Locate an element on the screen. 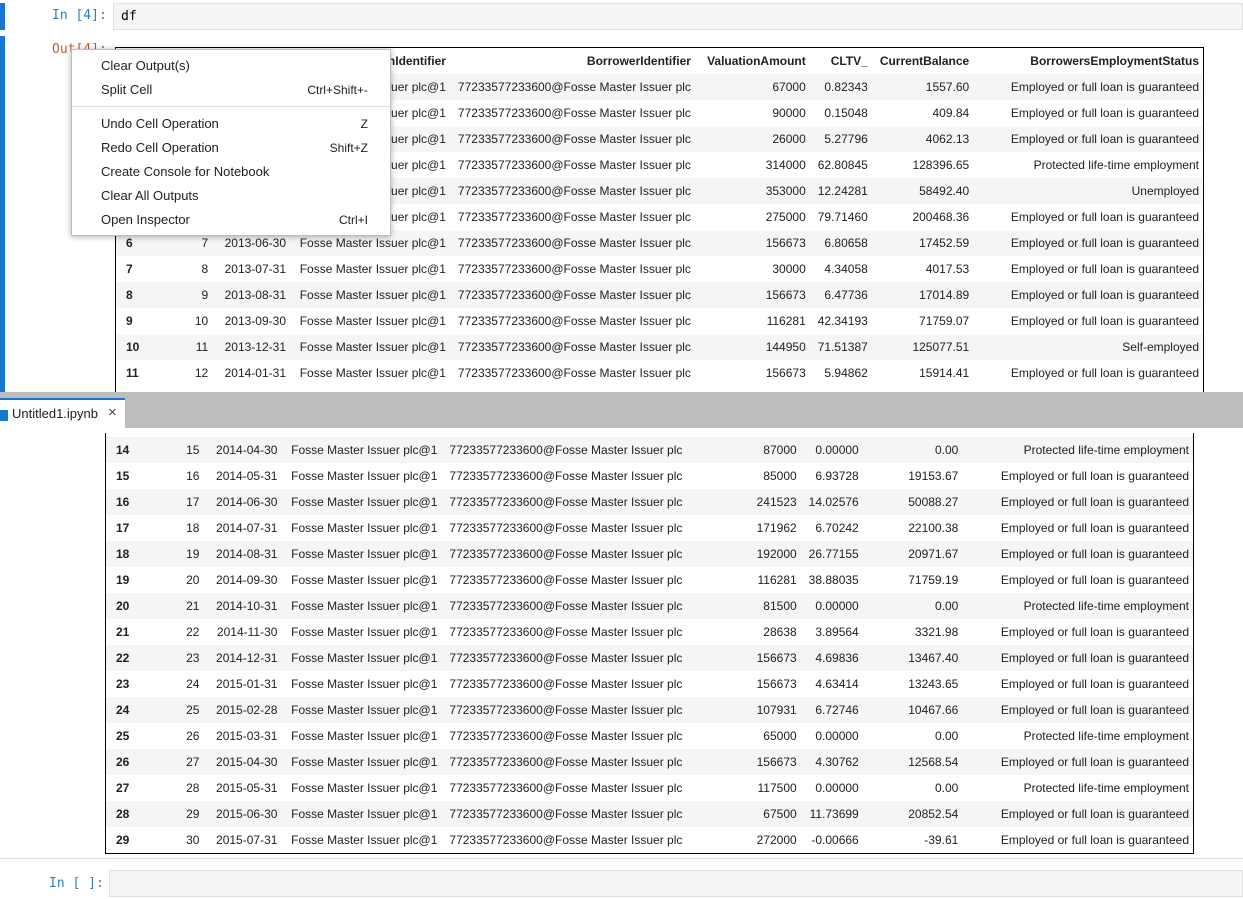  column-header-employment-status: BorrowersEmploymentStatus is located at coordinates (1114, 61).